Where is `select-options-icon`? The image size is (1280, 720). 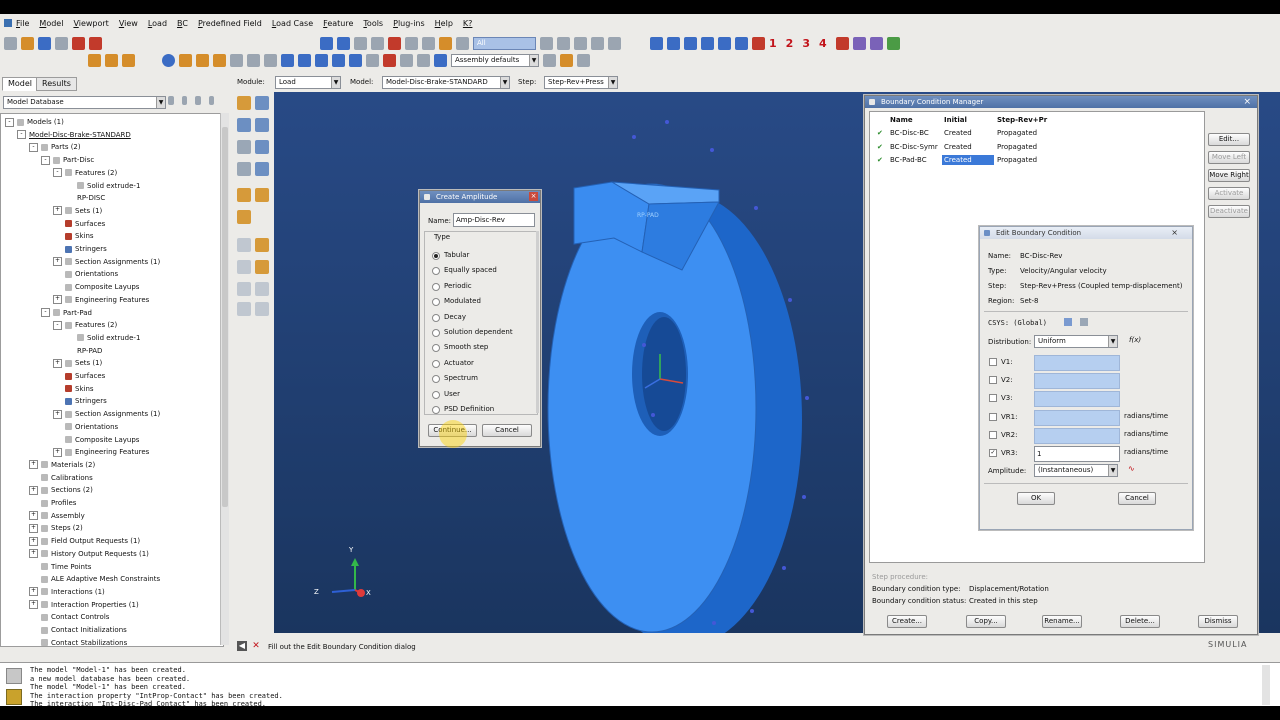 select-options-icon is located at coordinates (546, 43).